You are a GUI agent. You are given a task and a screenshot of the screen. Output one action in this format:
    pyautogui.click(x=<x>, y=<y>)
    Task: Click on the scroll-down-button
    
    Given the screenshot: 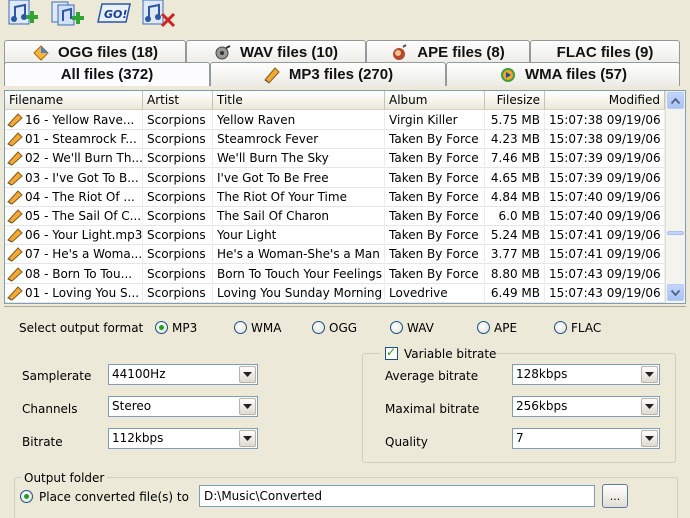 What is the action you would take?
    pyautogui.click(x=675, y=292)
    